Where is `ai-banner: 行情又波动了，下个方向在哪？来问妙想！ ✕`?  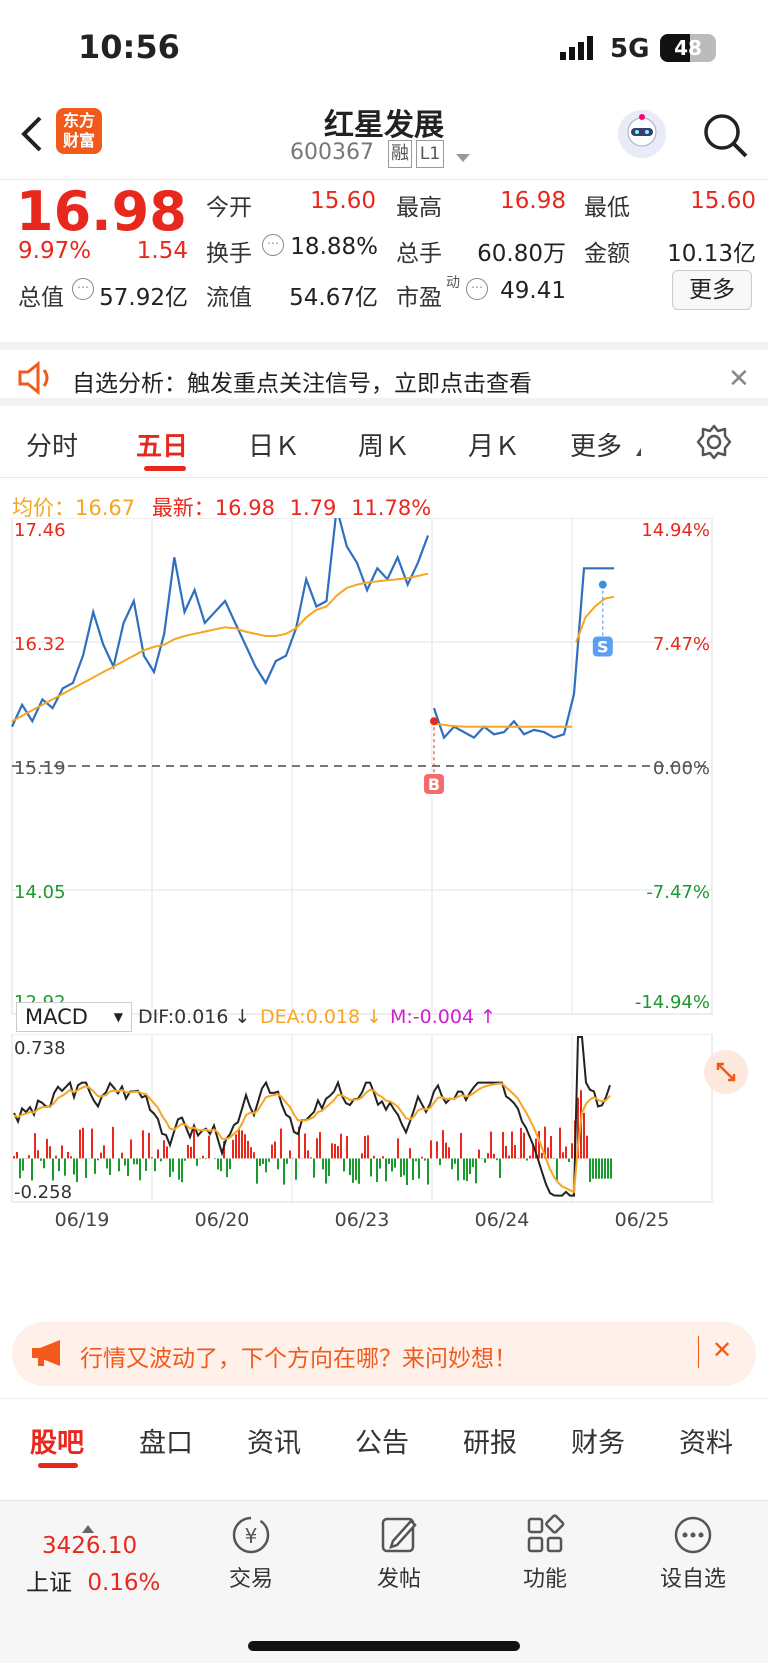
ai-banner: 行情又波动了，下个方向在哪？来问妙想！ ✕ is located at coordinates (384, 1354).